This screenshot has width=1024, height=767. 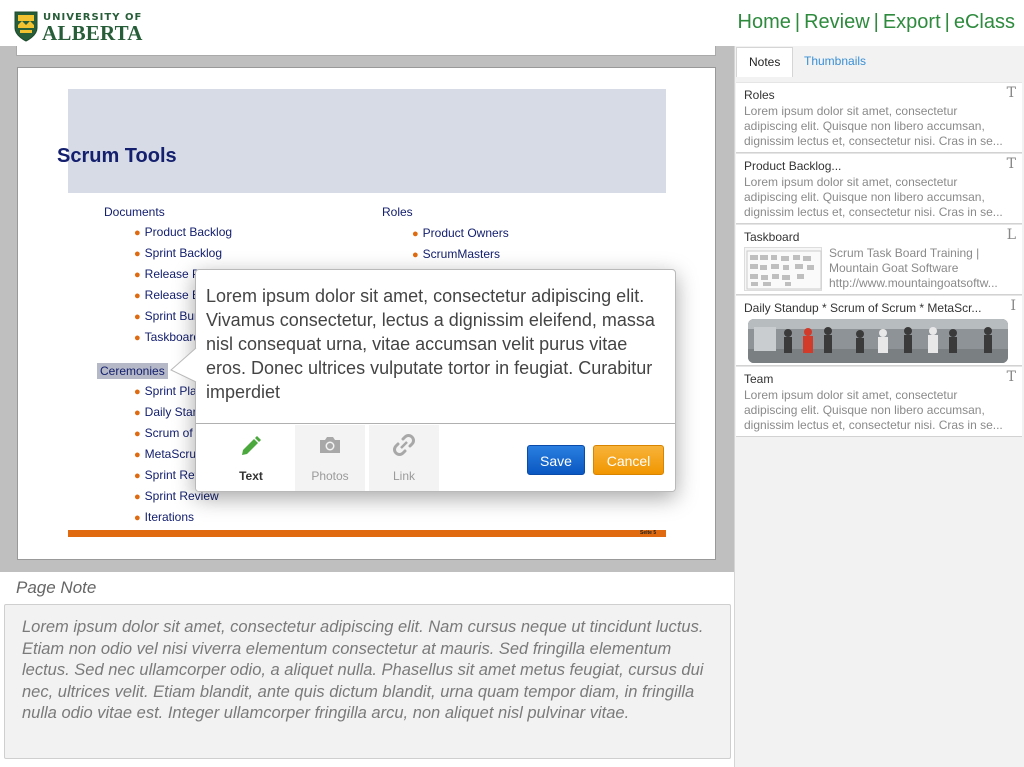 I want to click on slide-bullet: ● Sprint Ret, so click(x=166, y=475).